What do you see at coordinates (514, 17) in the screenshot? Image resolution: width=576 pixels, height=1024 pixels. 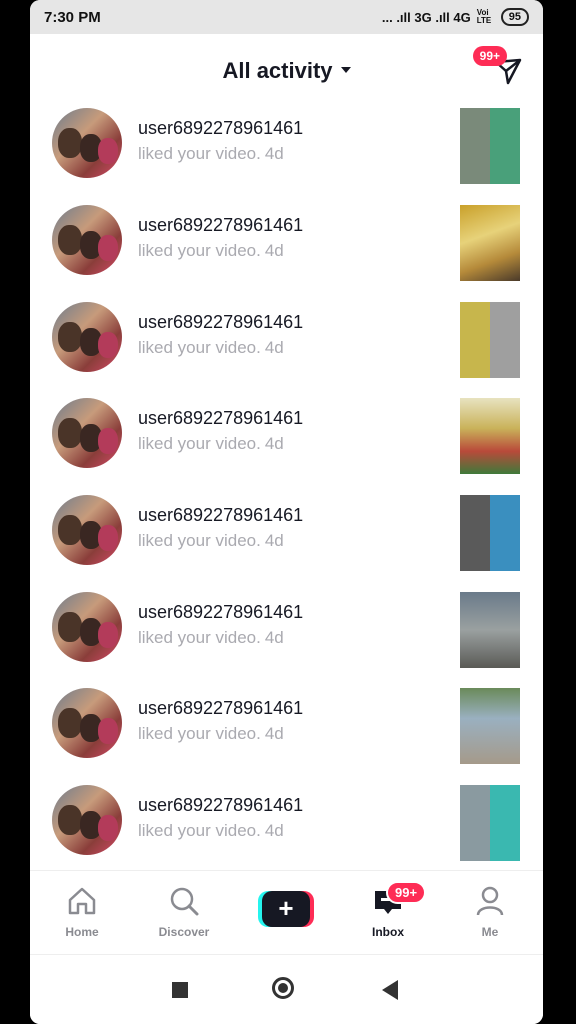 I see `battery-indicator: 95` at bounding box center [514, 17].